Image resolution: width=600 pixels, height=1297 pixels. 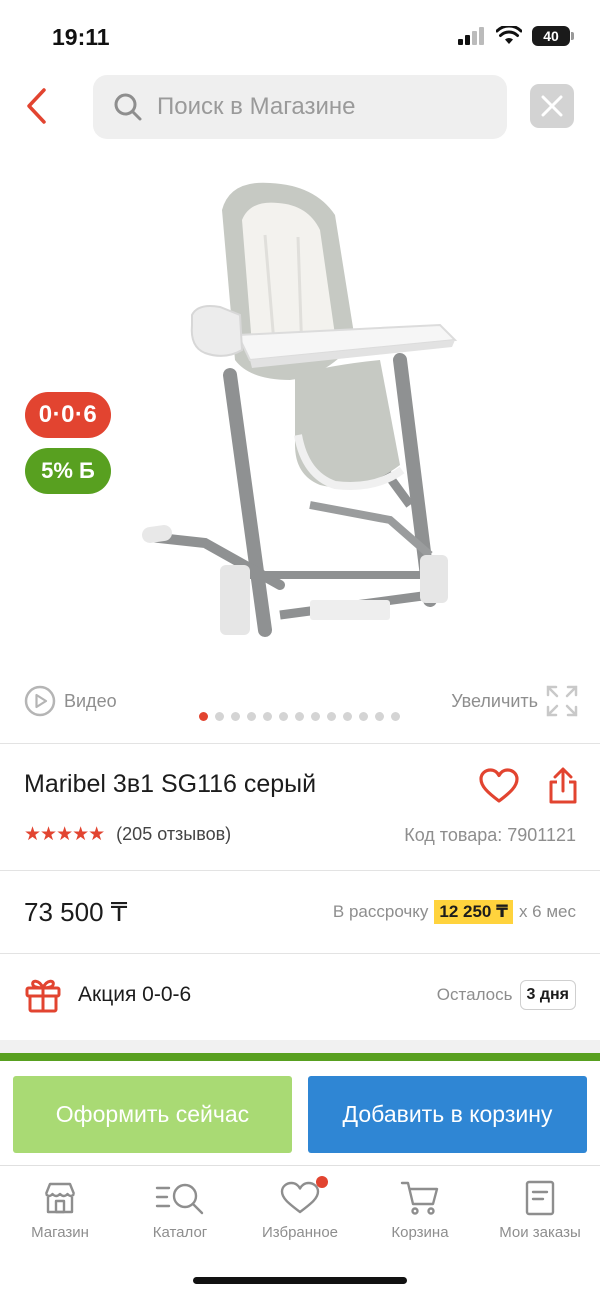 What do you see at coordinates (300, 1232) in the screenshot?
I see `tab-label: Избранное` at bounding box center [300, 1232].